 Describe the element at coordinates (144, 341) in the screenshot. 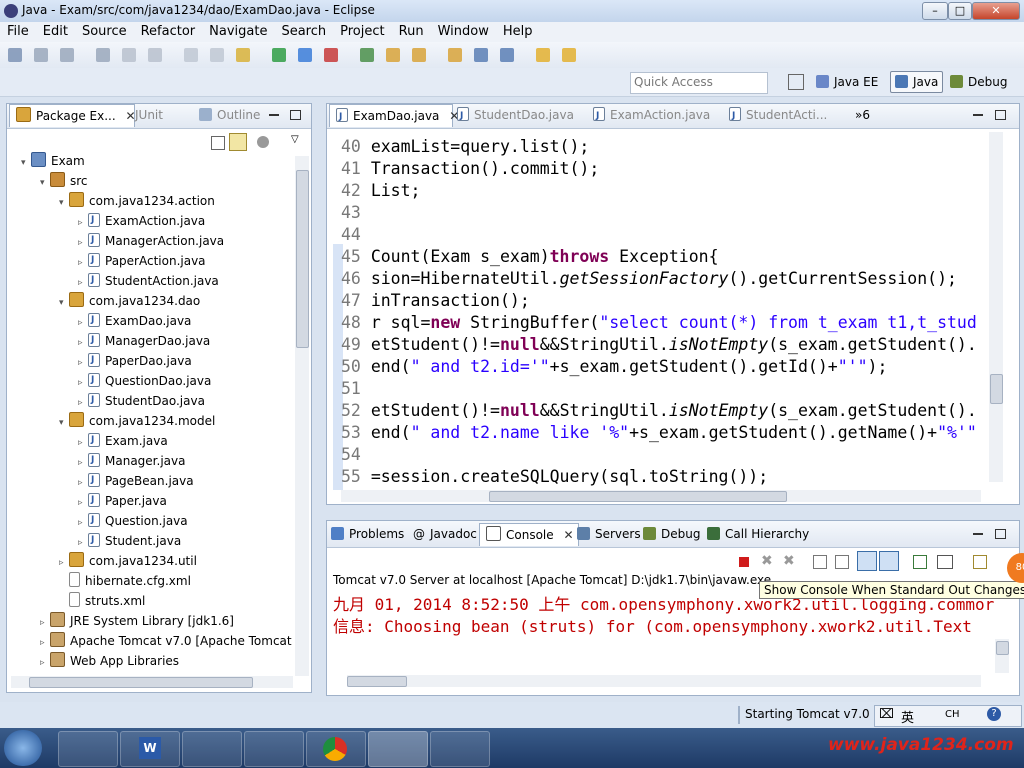

I see `tree-item: ▹ ManagerDao.java` at that location.